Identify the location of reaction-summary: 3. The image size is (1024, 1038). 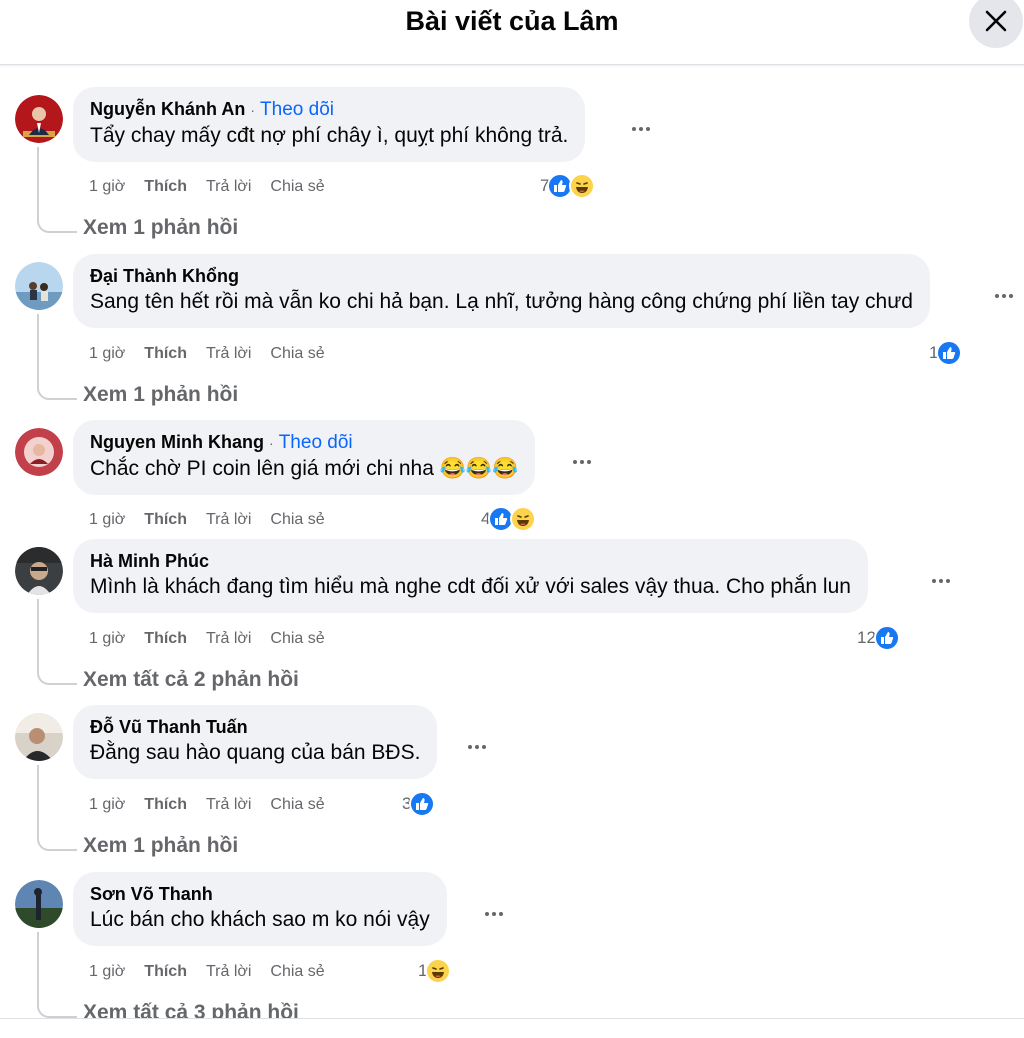
(419, 804).